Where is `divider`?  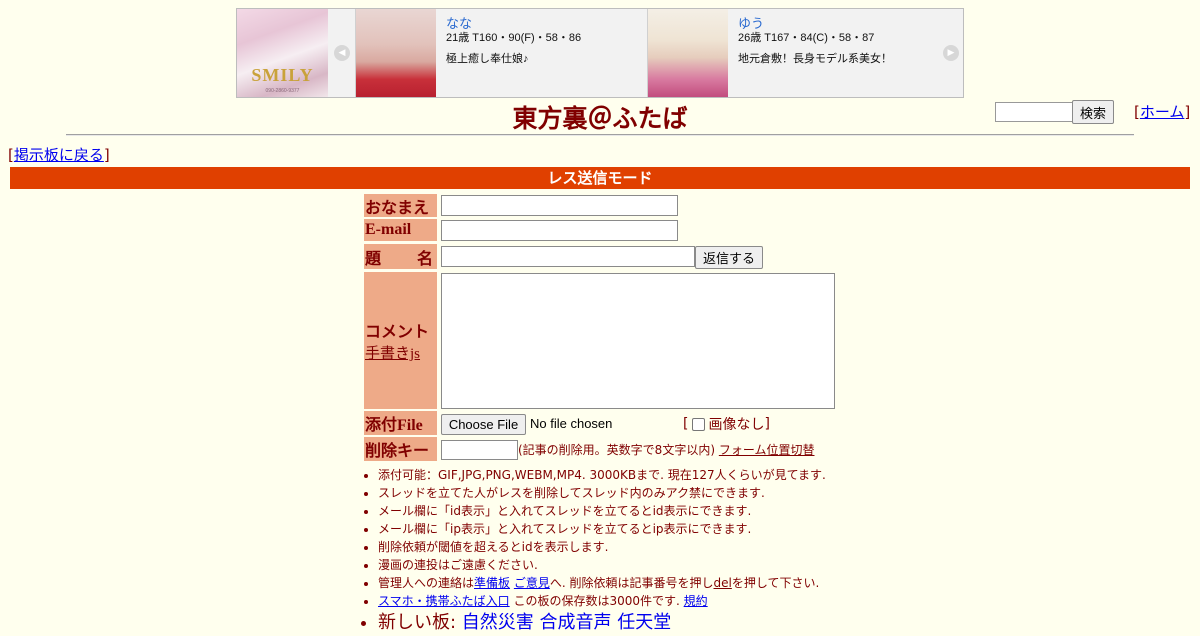
divider is located at coordinates (600, 135).